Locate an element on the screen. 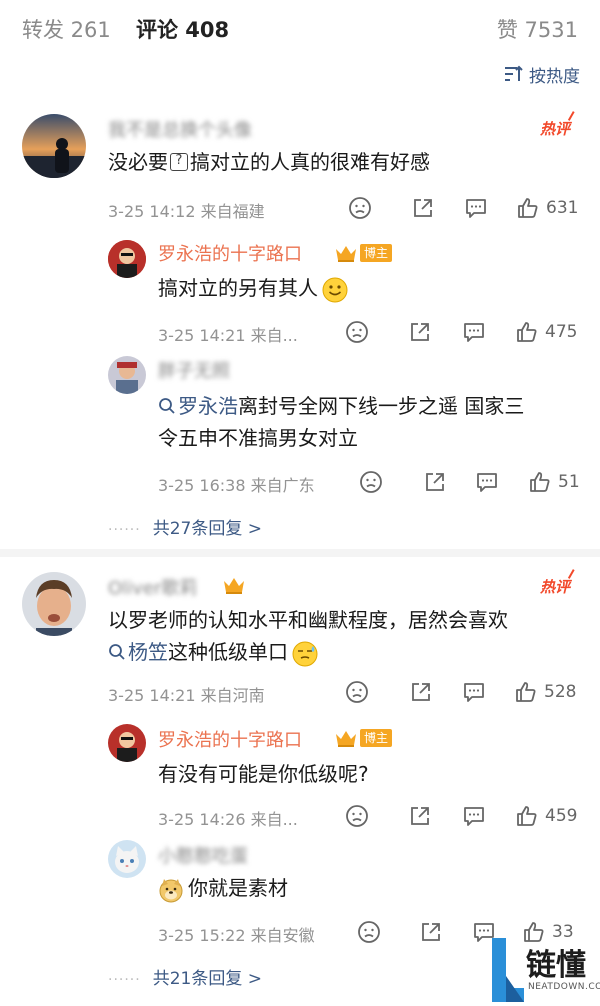  like-button: 475 is located at coordinates (546, 332).